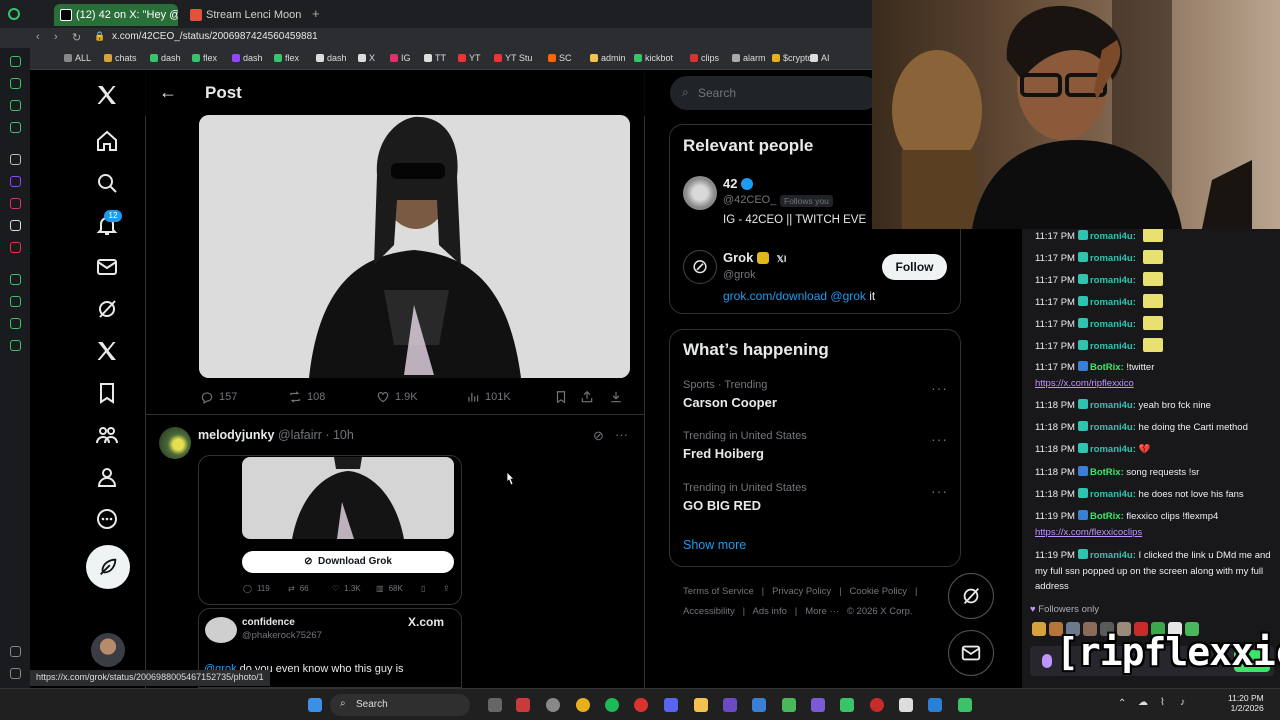 The width and height of the screenshot is (1280, 720). I want to click on bookmark-item: chats, so click(120, 58).